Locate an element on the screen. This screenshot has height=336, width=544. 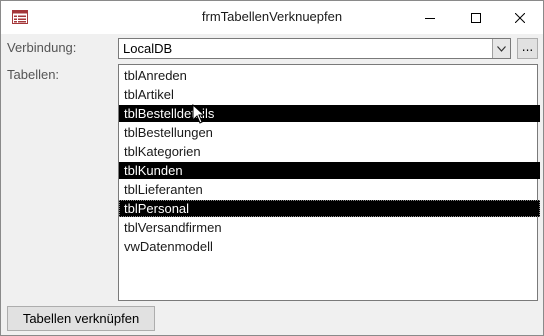
list-item-vwDatenmodell: vwDatenmodell is located at coordinates (329, 246).